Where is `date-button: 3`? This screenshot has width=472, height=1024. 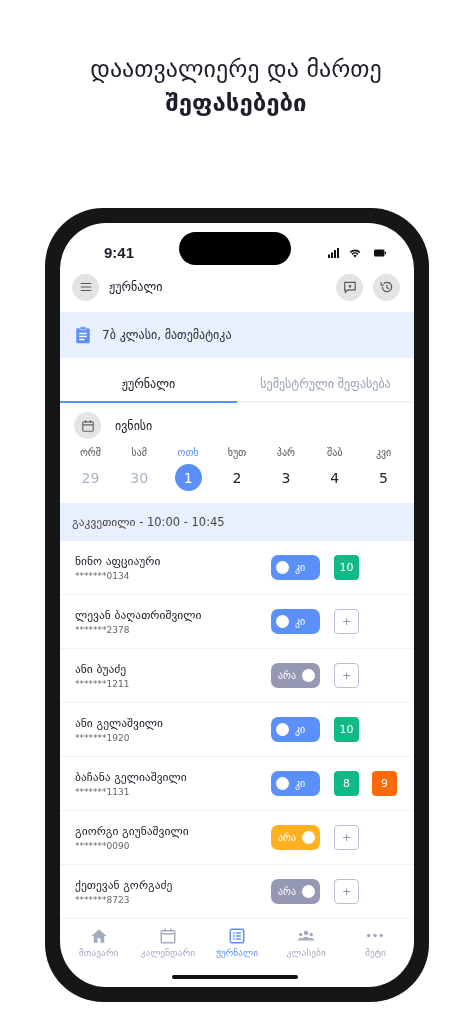
date-button: 3 is located at coordinates (286, 477).